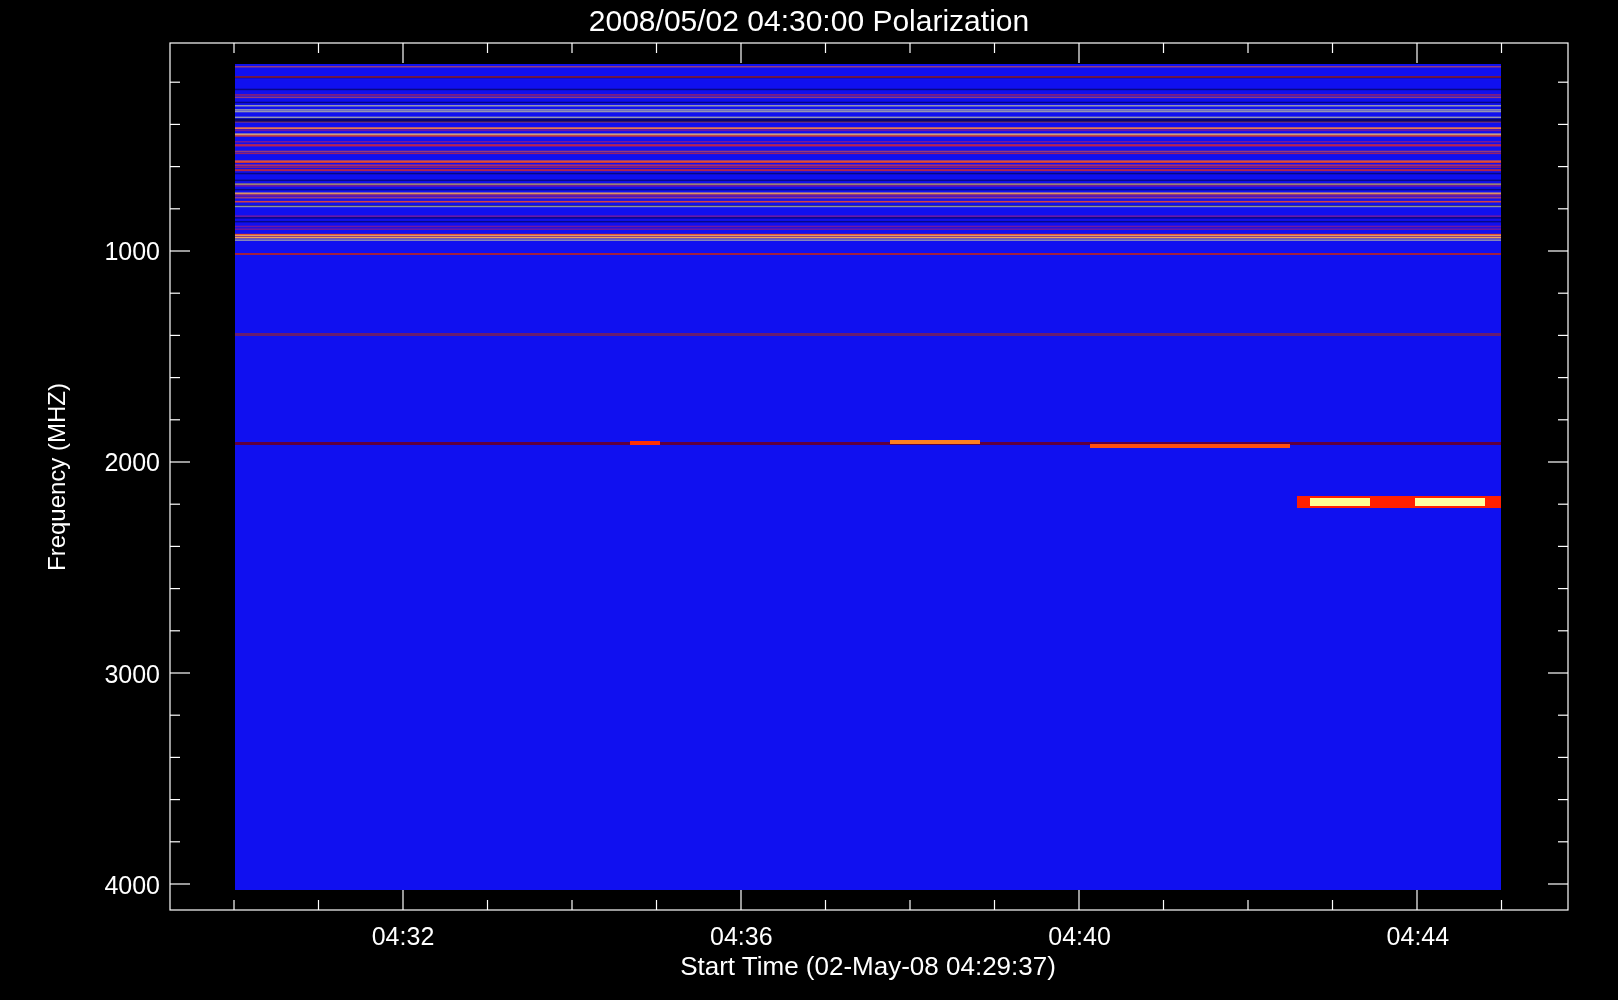  Describe the element at coordinates (741, 936) in the screenshot. I see `axis-tick-label: 04:36` at that location.